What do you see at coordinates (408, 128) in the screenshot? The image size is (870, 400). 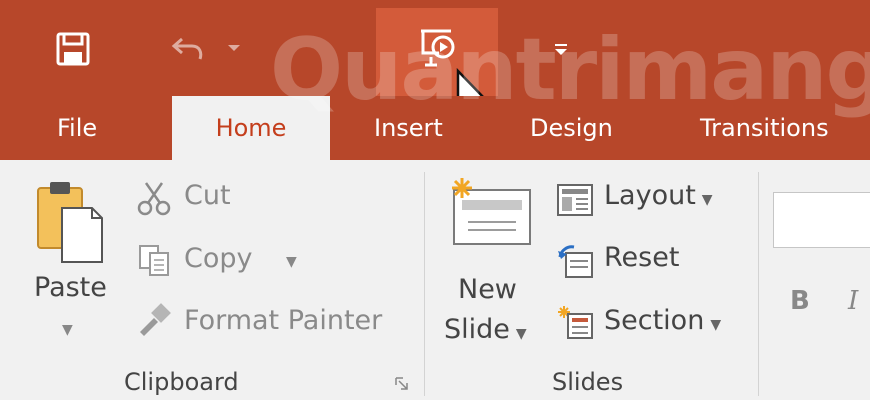 I see `tab-insert: Insert` at bounding box center [408, 128].